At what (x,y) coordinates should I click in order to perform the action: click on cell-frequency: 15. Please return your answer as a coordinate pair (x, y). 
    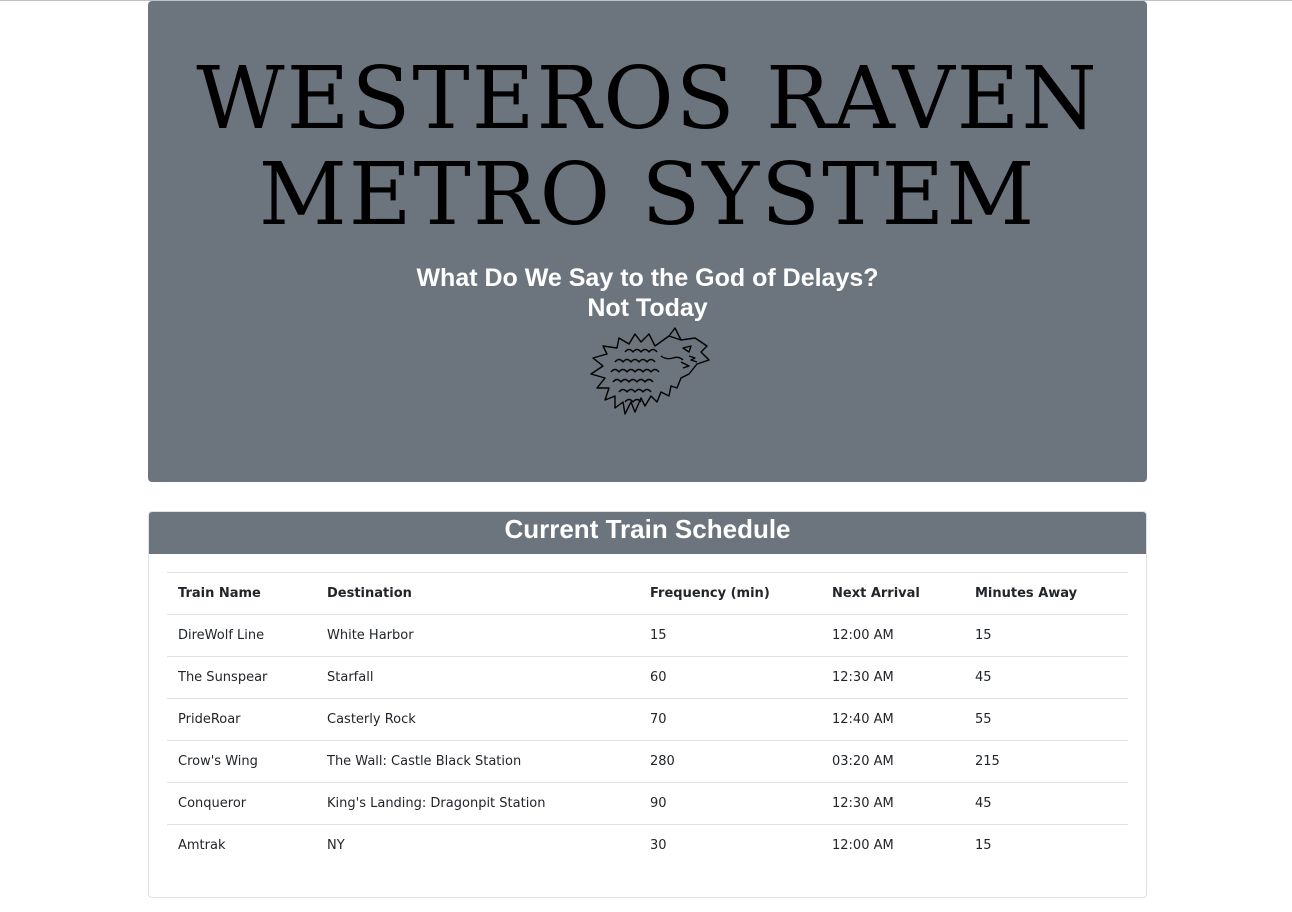
    Looking at the image, I should click on (730, 635).